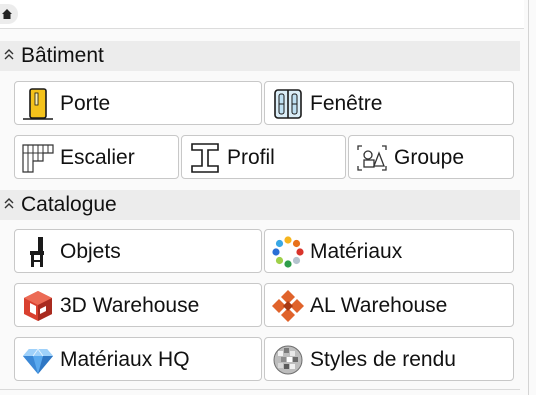 This screenshot has height=395, width=536. Describe the element at coordinates (260, 389) in the screenshot. I see `panel-divider` at that location.